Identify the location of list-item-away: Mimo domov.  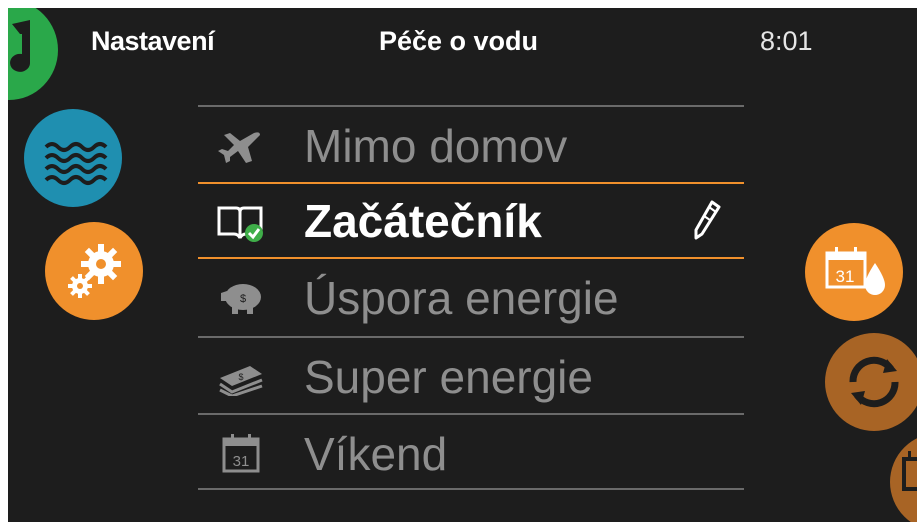
(471, 143).